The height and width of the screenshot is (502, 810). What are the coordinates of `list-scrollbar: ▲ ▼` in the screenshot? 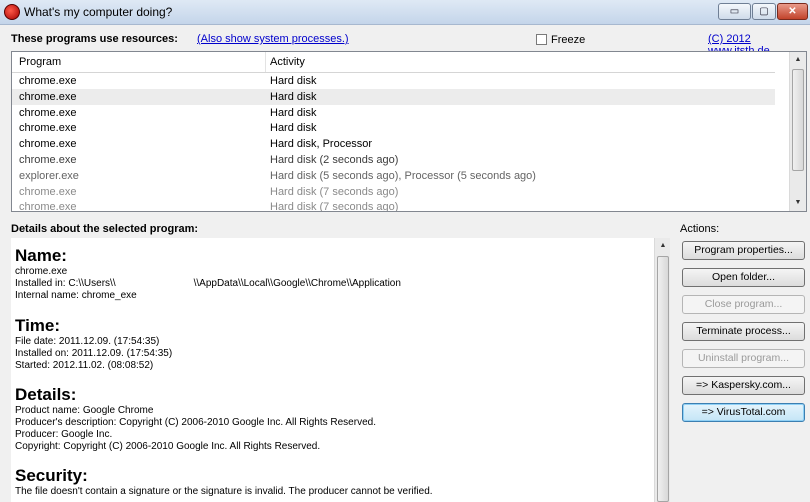 It's located at (797, 131).